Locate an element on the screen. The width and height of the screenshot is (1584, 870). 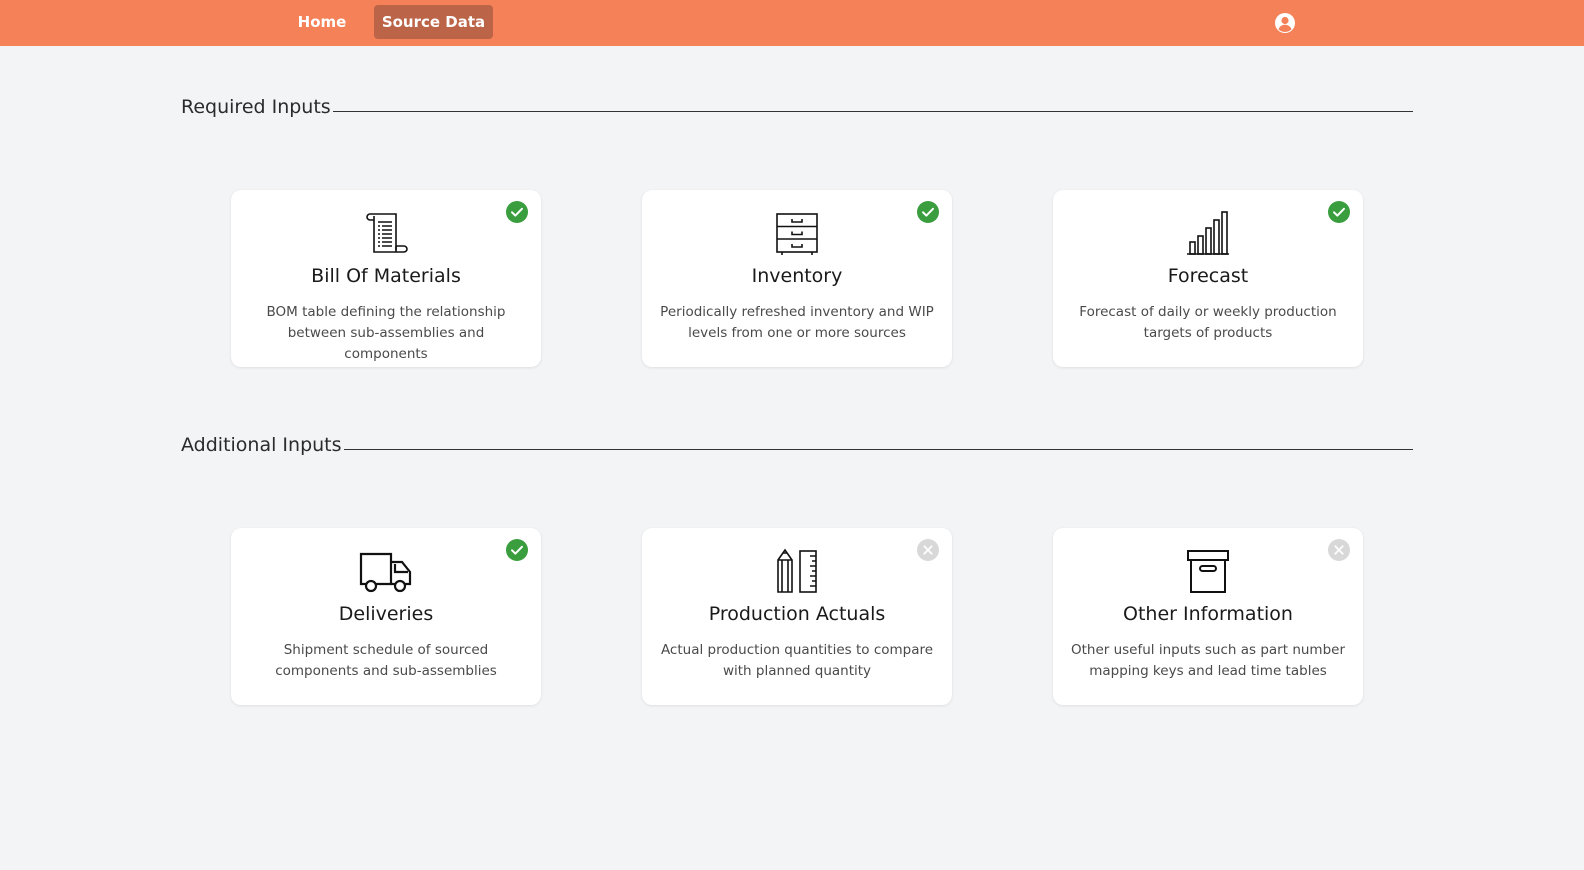
card-title: Forecast is located at coordinates (1208, 276).